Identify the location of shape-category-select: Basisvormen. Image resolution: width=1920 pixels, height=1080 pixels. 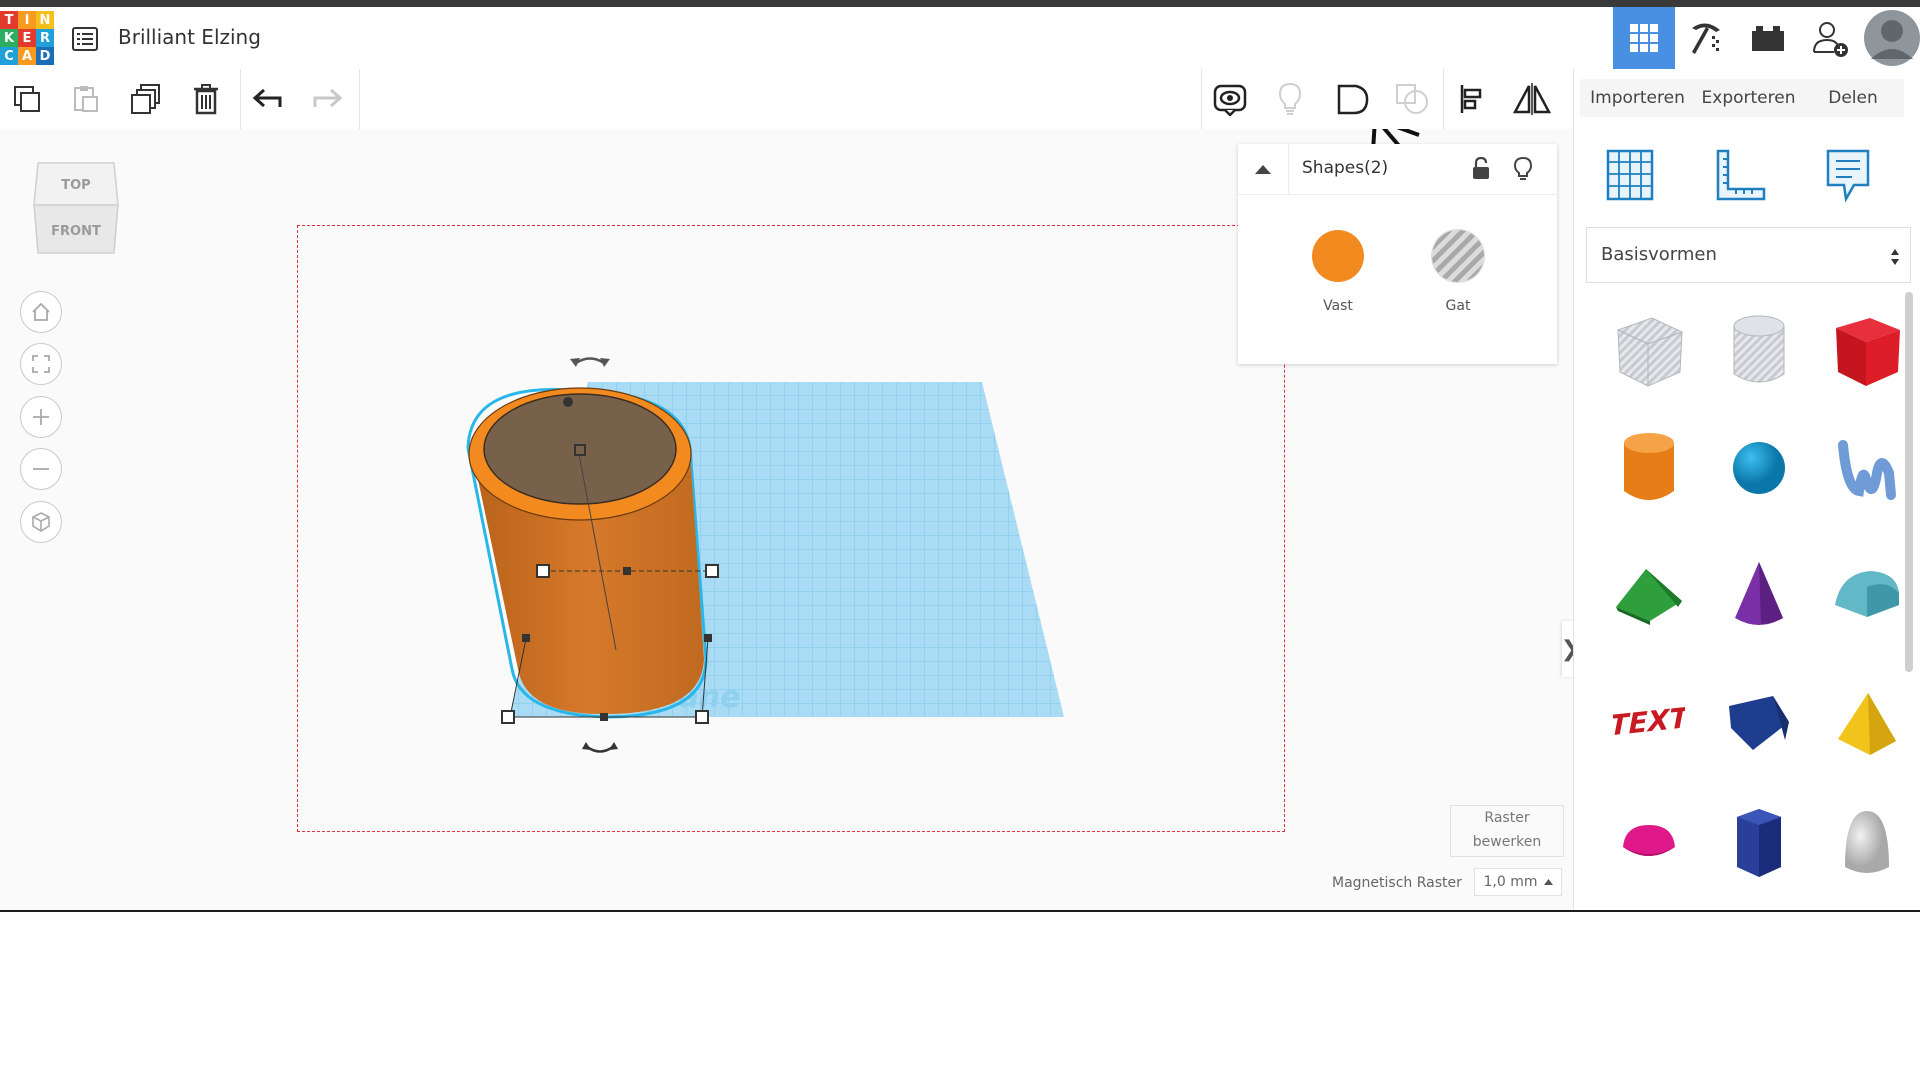
(1748, 255).